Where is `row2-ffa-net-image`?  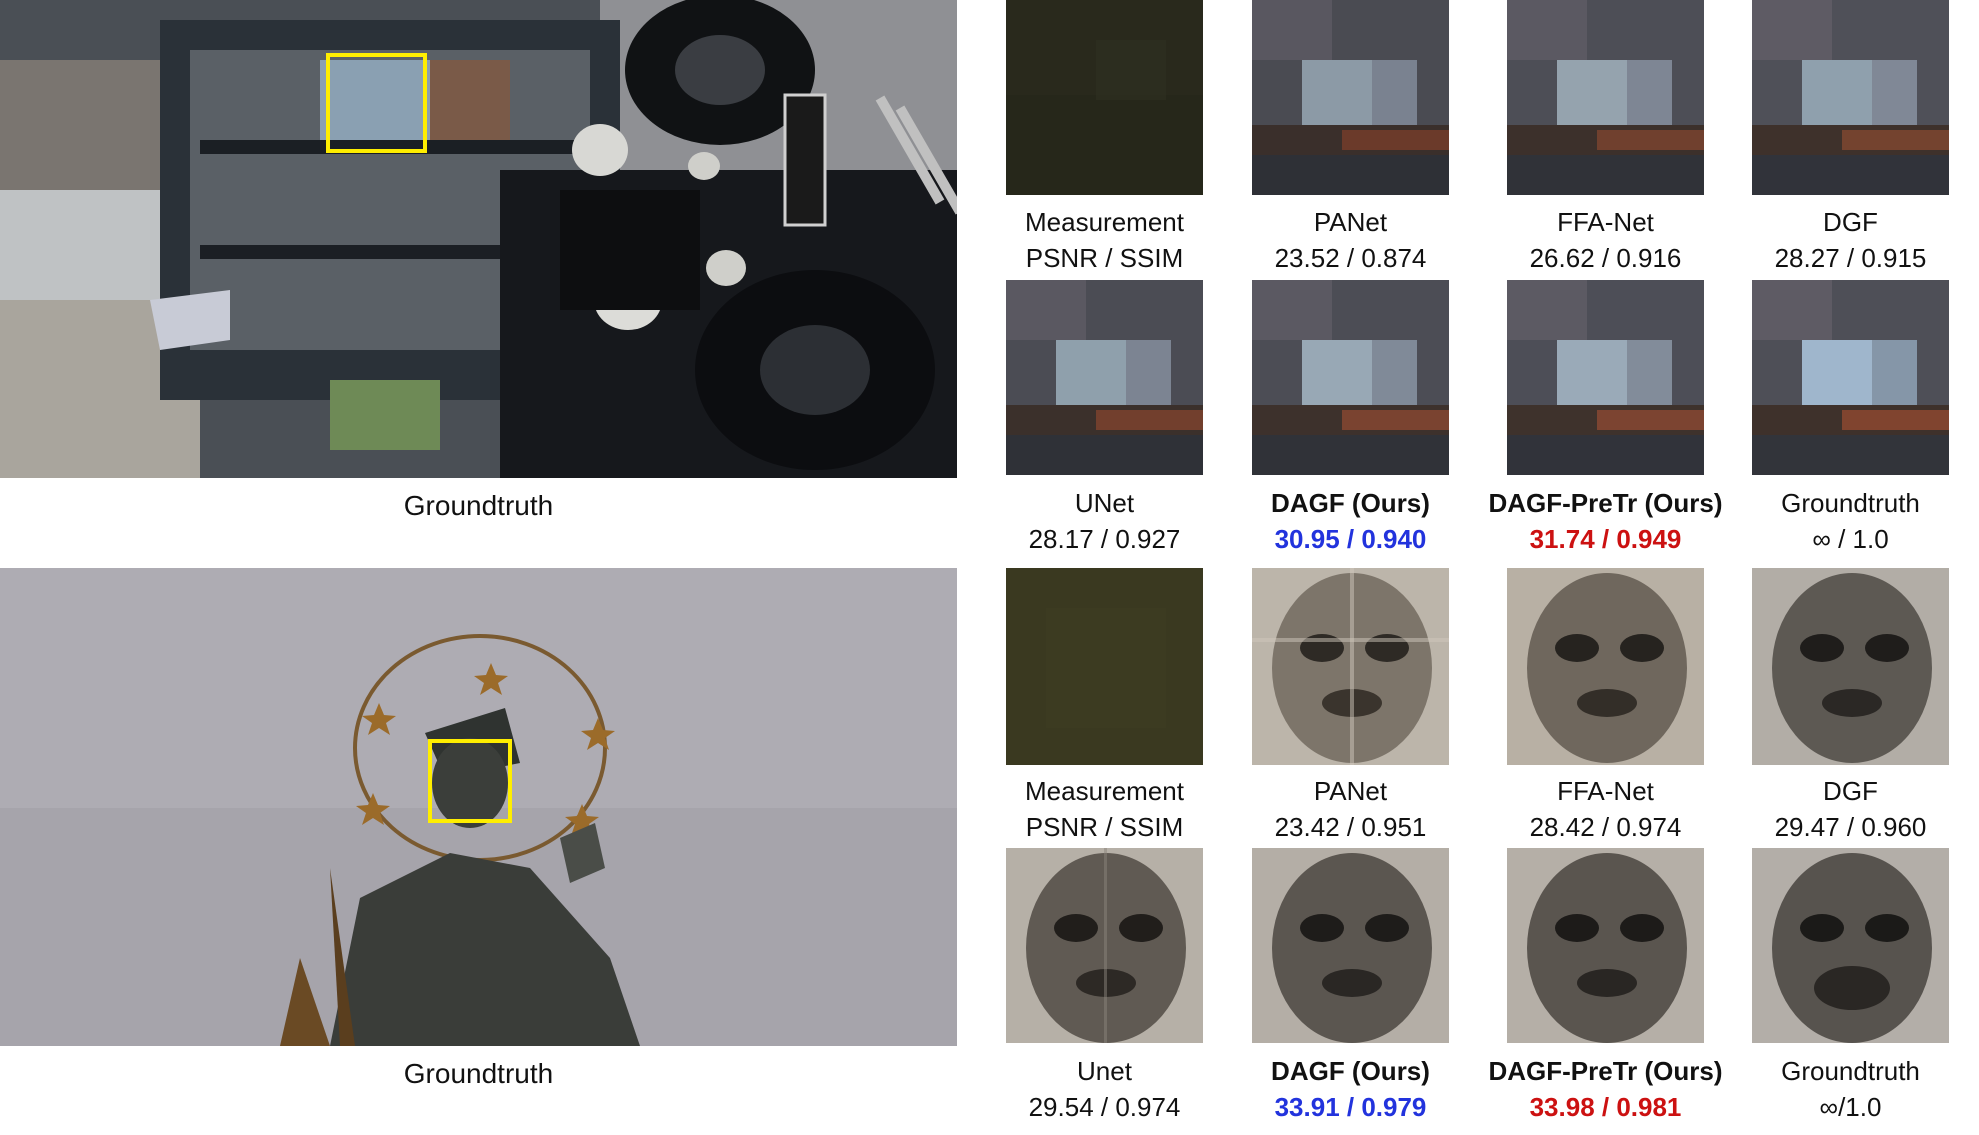
row2-ffa-net-image is located at coordinates (1605, 666).